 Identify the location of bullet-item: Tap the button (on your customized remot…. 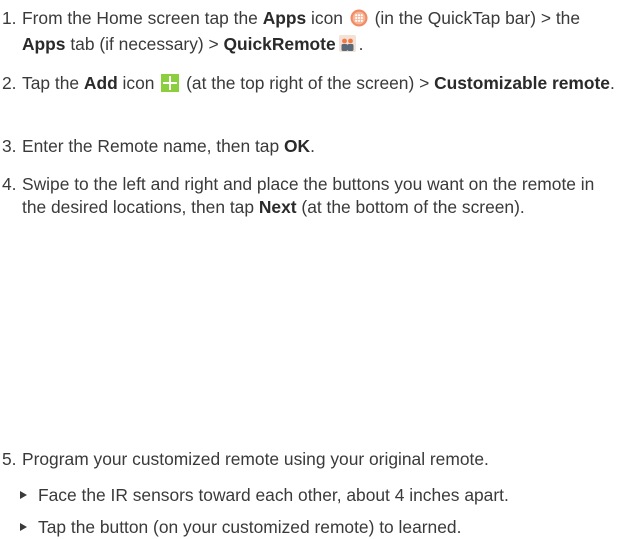
(322, 527).